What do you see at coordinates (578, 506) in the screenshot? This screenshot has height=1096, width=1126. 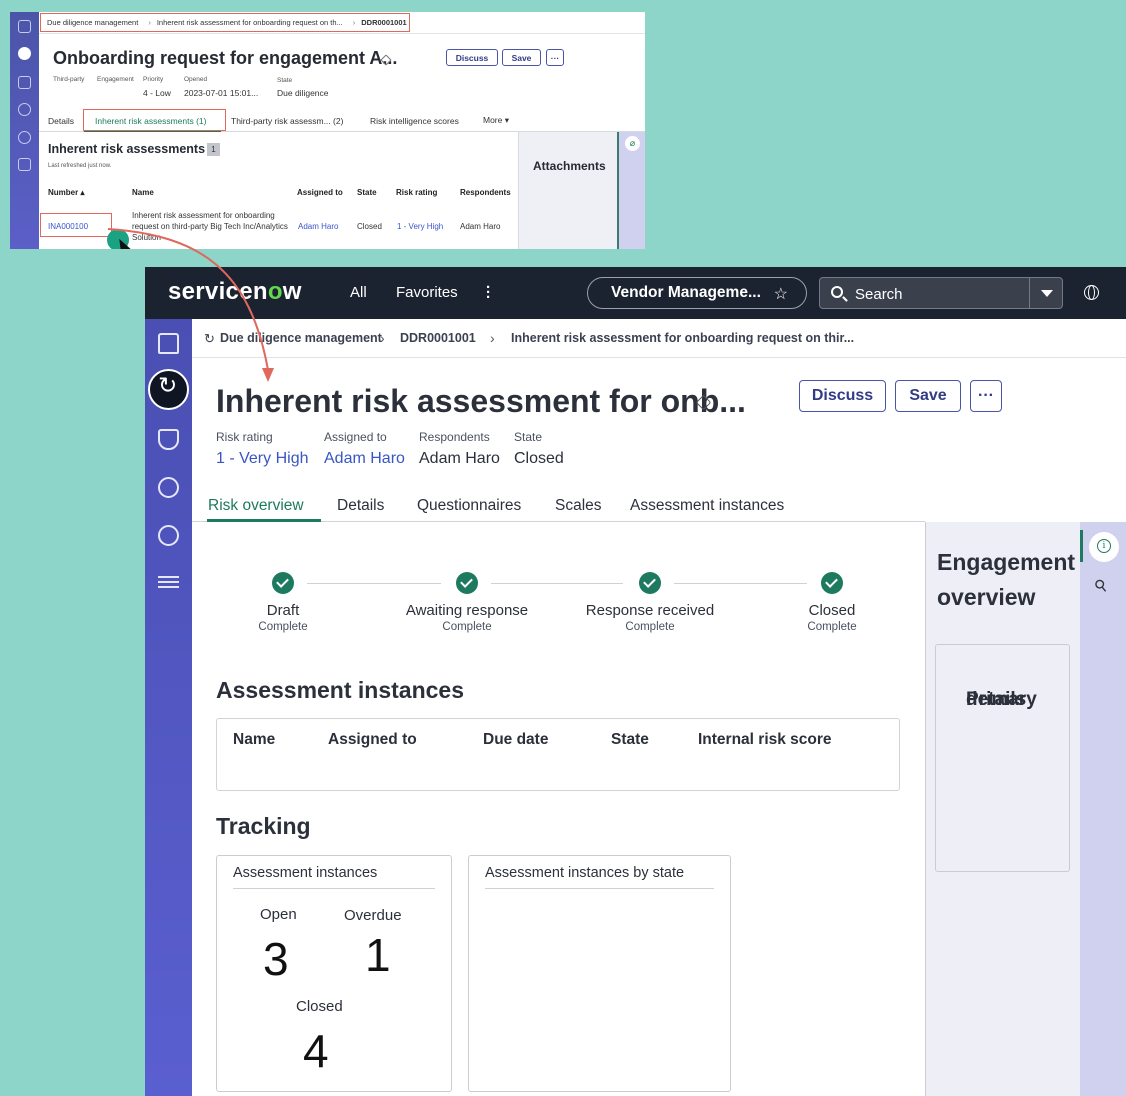 I see `tab-scales: Scales` at bounding box center [578, 506].